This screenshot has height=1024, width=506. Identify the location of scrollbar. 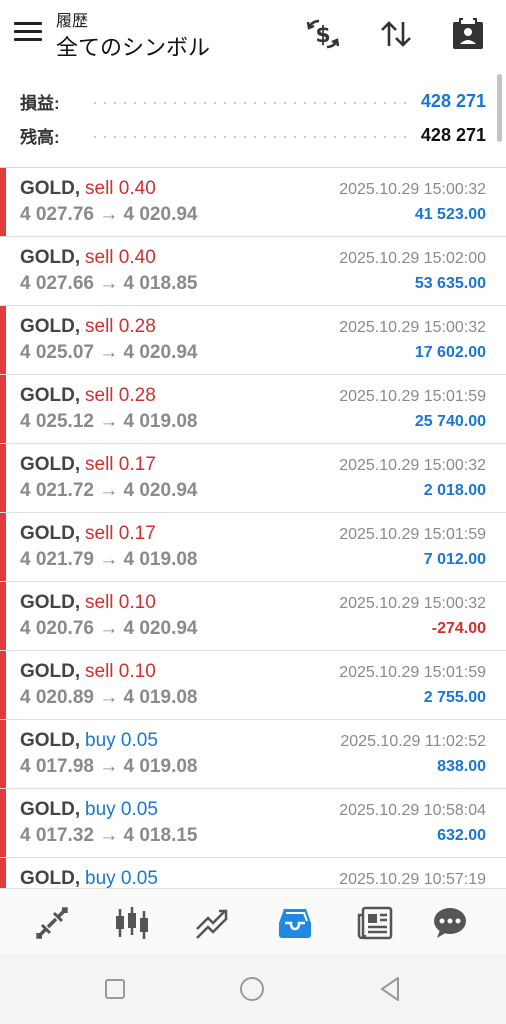
(499, 108).